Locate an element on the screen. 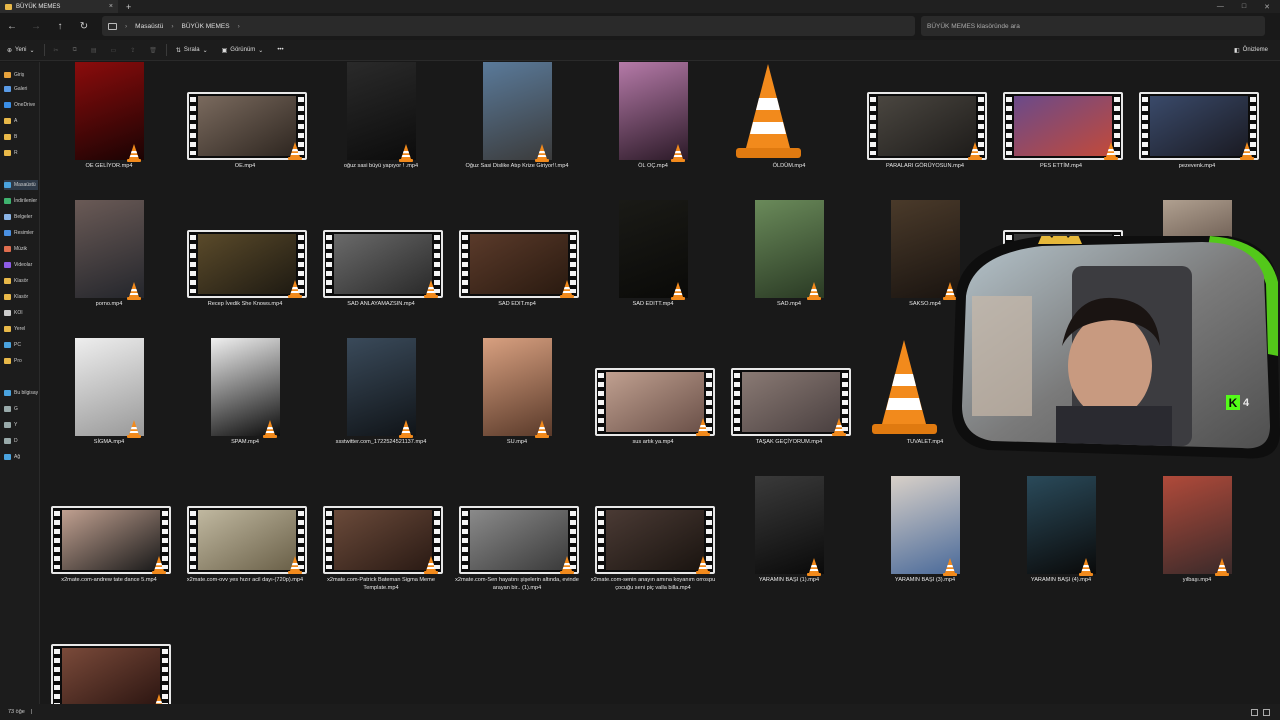  plus-circle-icon: ⊕ is located at coordinates (10, 50).